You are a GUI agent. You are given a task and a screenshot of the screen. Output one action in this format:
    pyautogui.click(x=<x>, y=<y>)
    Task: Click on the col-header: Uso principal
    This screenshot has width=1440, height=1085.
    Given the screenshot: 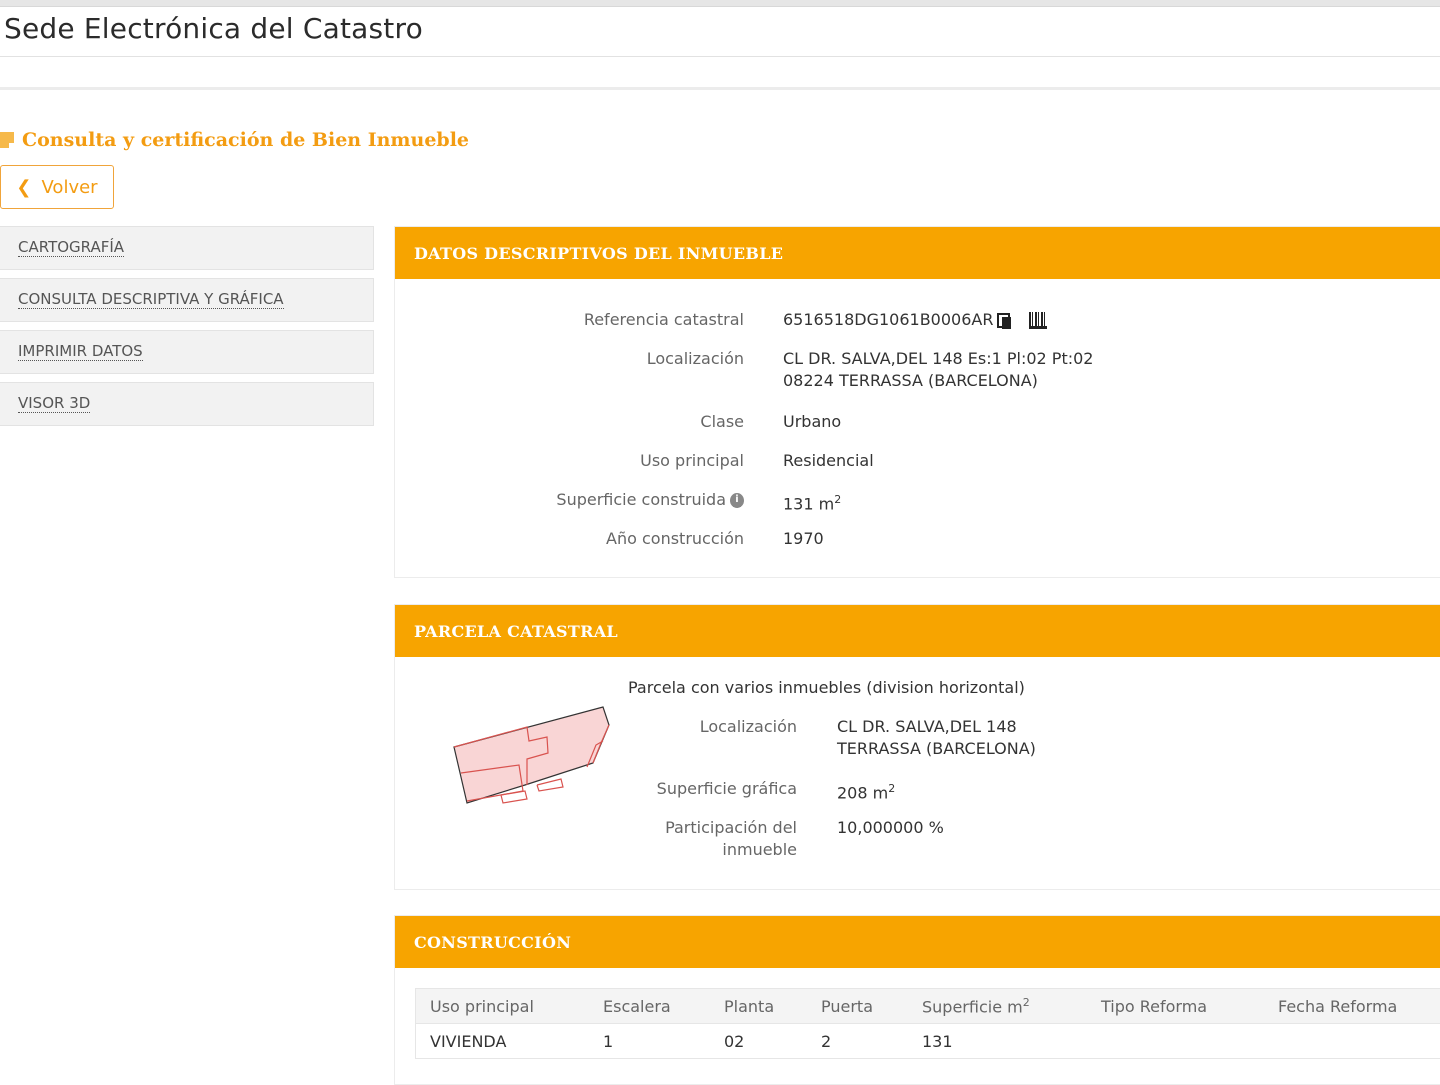 What is the action you would take?
    pyautogui.click(x=502, y=1006)
    